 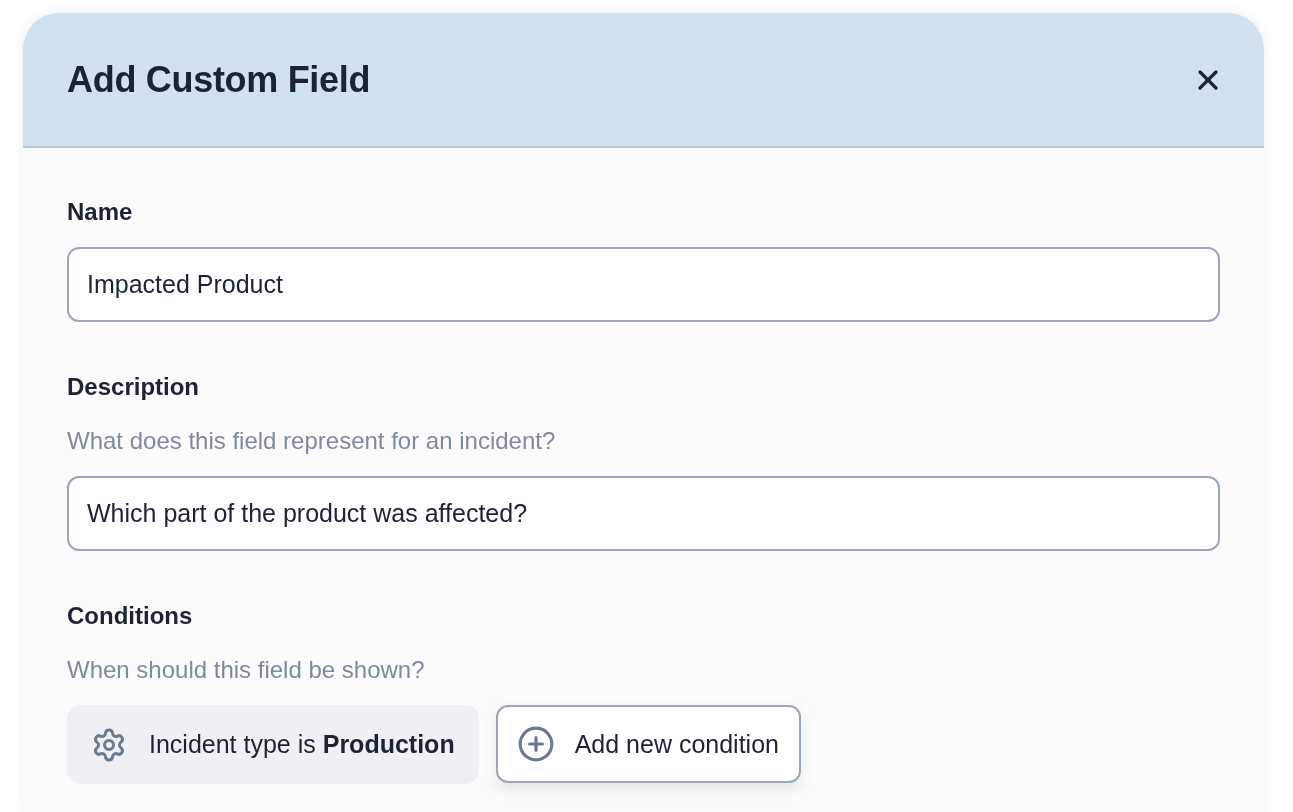 I want to click on plus-circle-icon, so click(x=535, y=744).